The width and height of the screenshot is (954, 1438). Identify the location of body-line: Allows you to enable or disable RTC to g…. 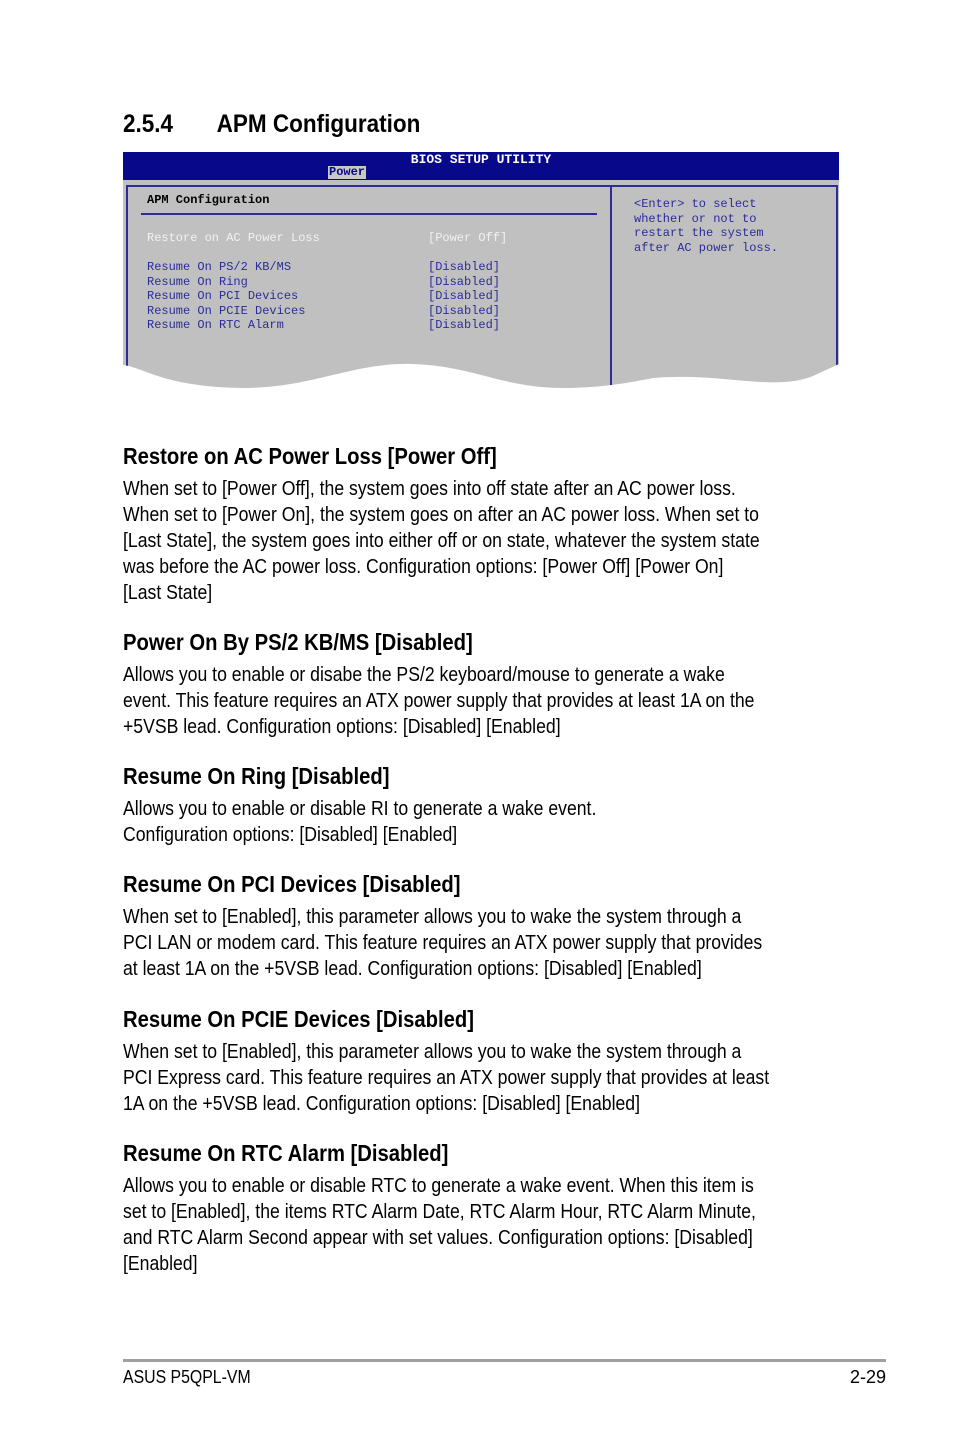
(491, 1187).